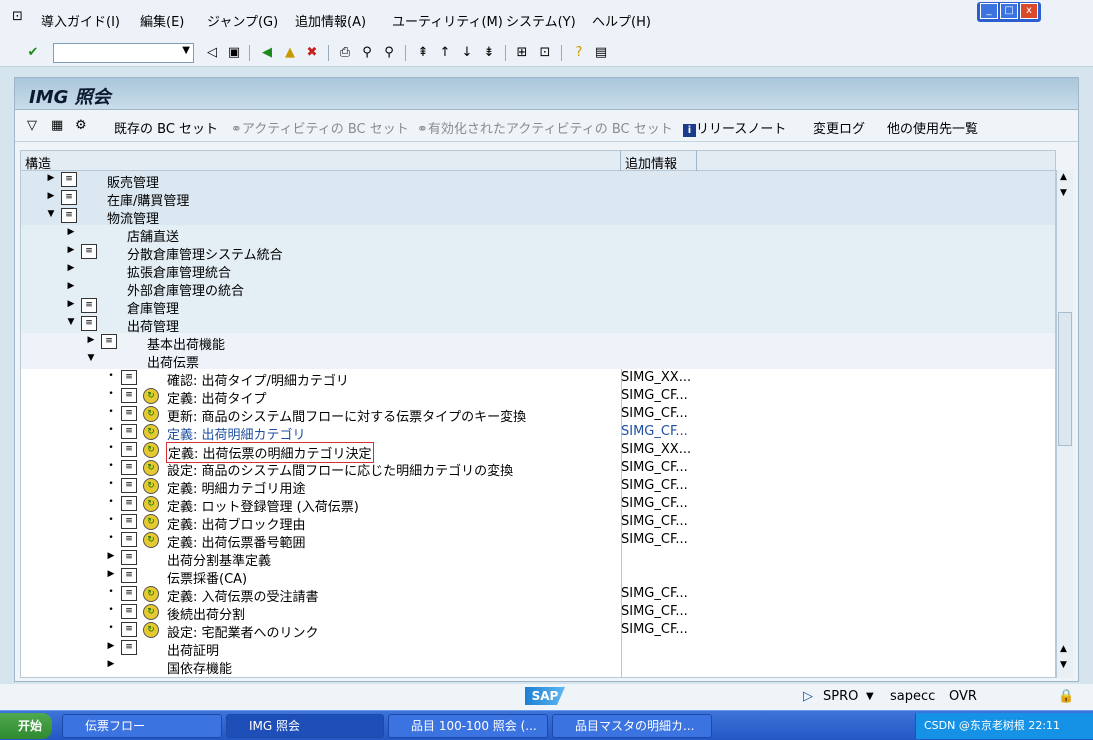  I want to click on select-icon: ▦, so click(57, 125).